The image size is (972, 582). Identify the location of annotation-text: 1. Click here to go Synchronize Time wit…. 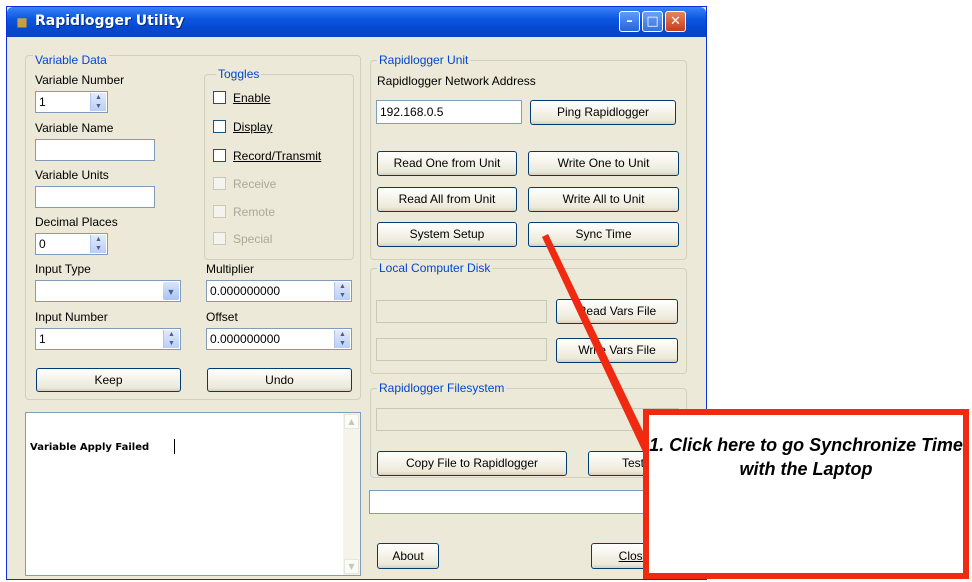
(806, 457).